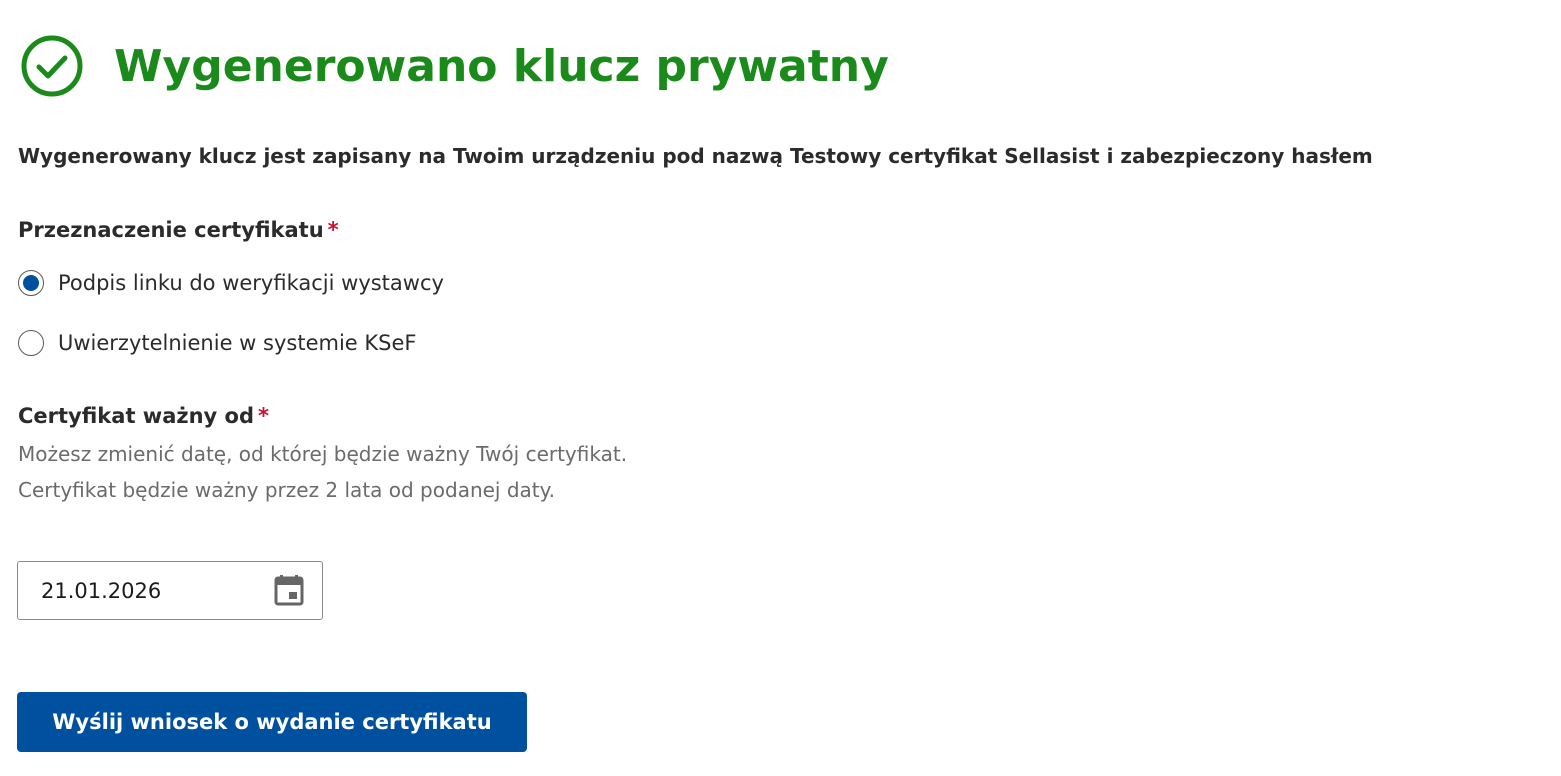 This screenshot has width=1561, height=776. Describe the element at coordinates (136, 416) in the screenshot. I see `valid-from-label-text: Certyfikat ważny od` at that location.